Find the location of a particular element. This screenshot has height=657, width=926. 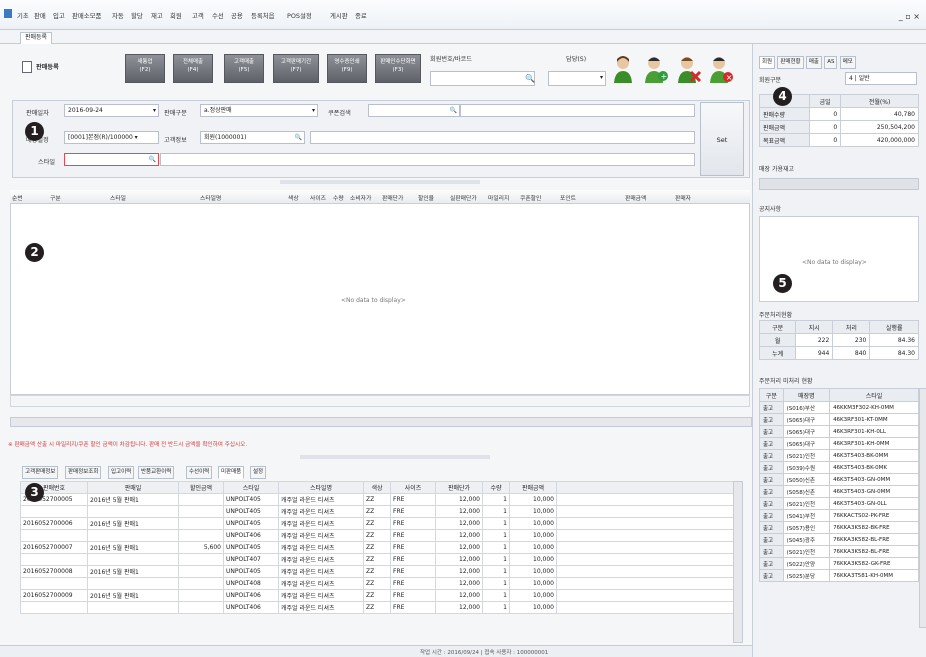

set-button: Set is located at coordinates (722, 139).